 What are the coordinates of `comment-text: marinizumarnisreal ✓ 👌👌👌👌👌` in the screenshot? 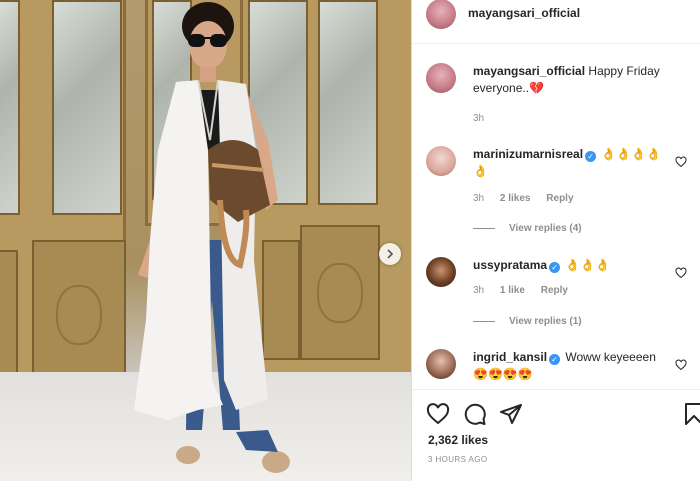 It's located at (573, 163).